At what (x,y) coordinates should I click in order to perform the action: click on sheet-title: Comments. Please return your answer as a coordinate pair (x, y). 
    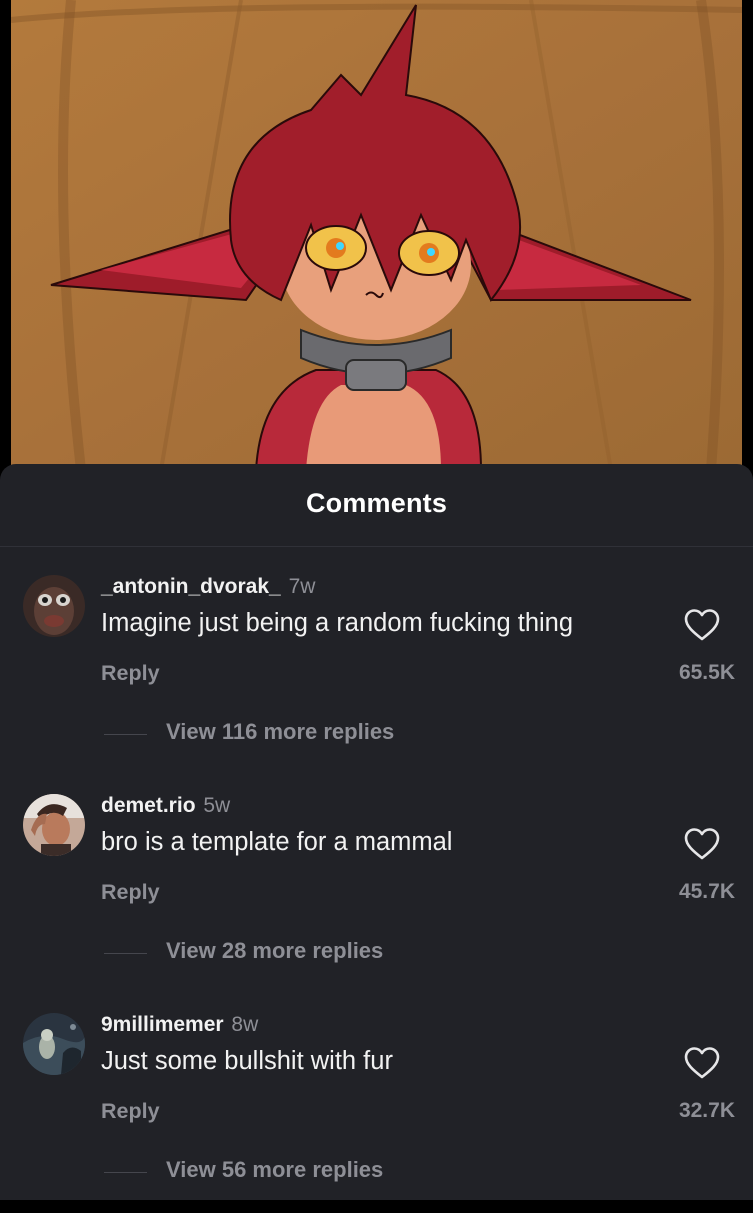
    Looking at the image, I should click on (376, 503).